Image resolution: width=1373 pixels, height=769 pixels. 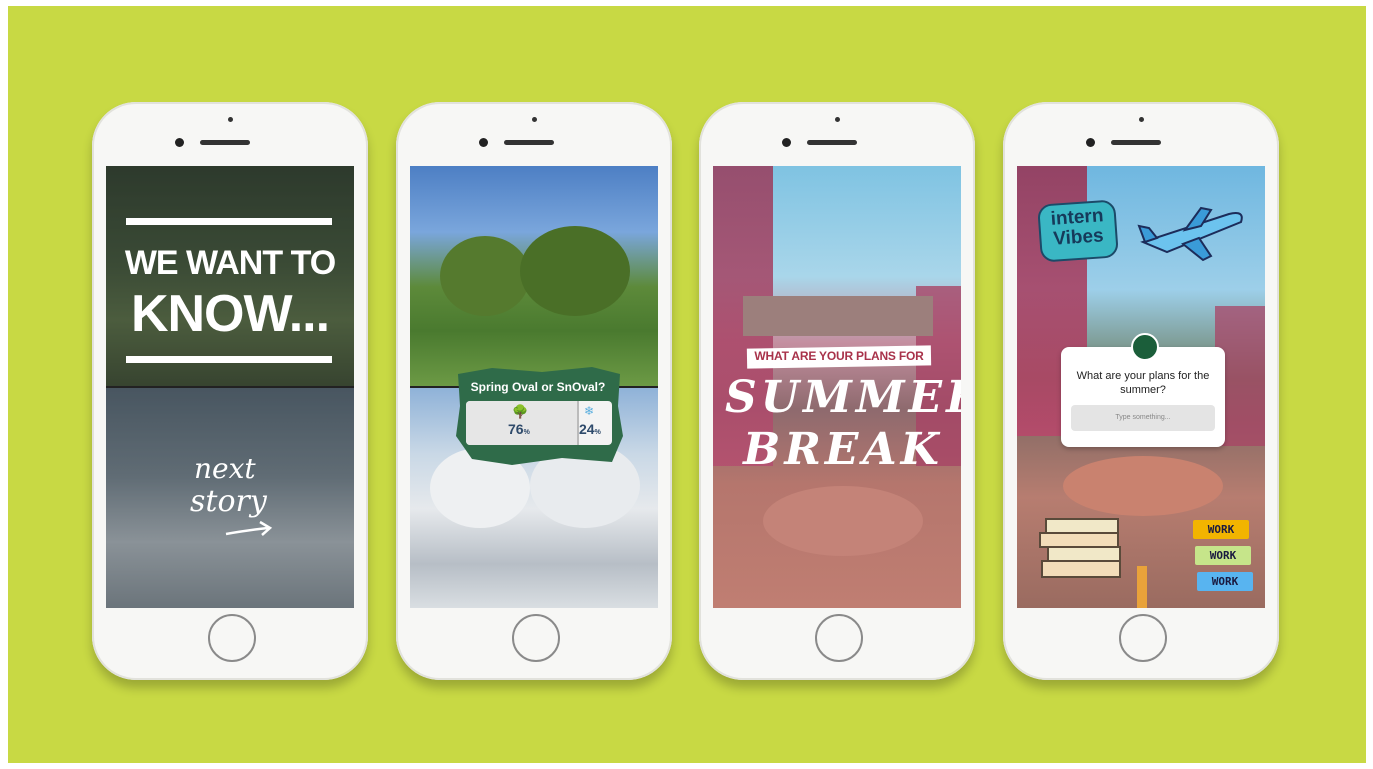 What do you see at coordinates (230, 263) in the screenshot?
I see `headline-line-1: WE WANT TO` at bounding box center [230, 263].